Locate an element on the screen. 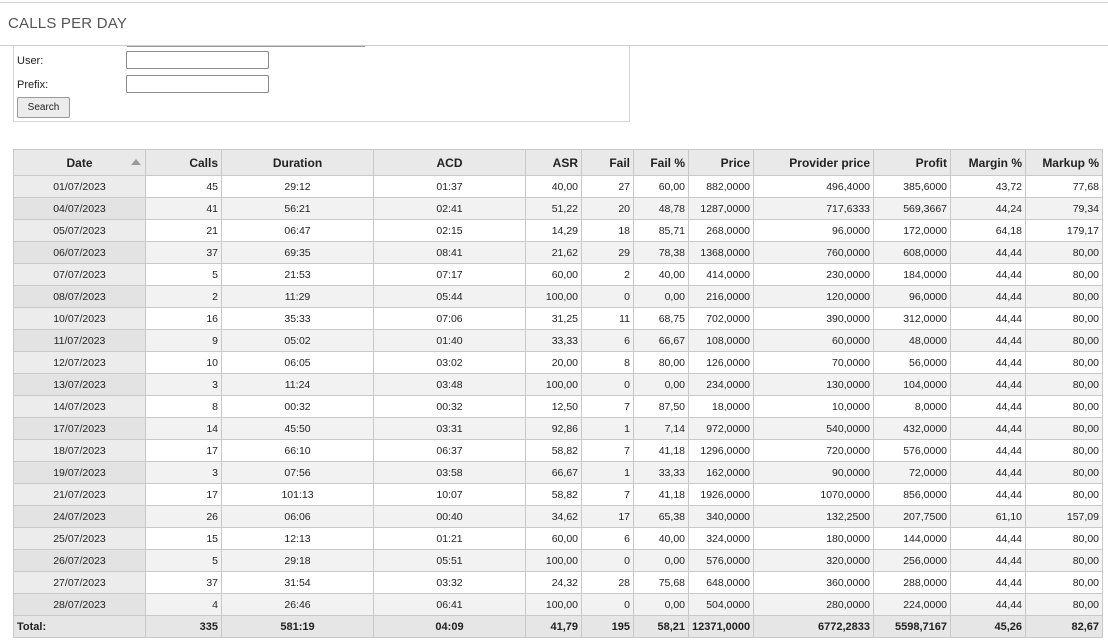 The image size is (1108, 642). column-header-profit: Profit is located at coordinates (912, 162).